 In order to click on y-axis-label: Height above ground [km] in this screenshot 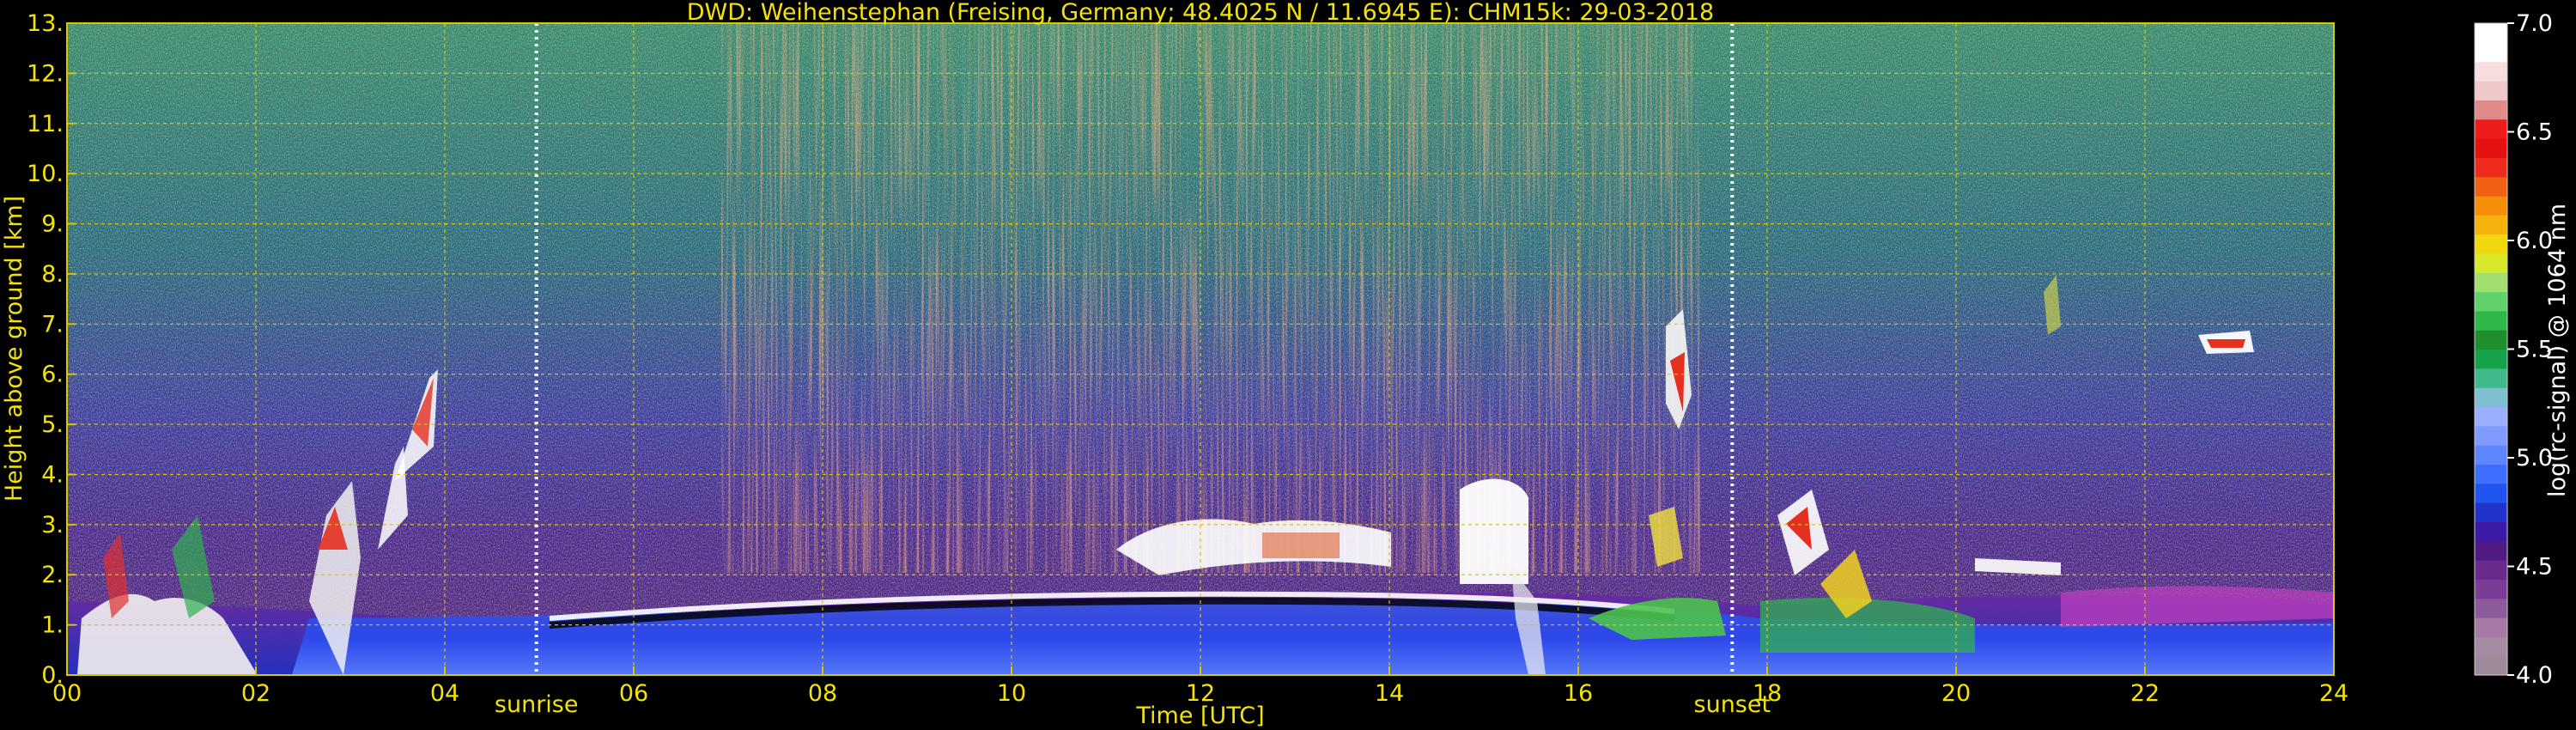, I will do `click(14, 349)`.